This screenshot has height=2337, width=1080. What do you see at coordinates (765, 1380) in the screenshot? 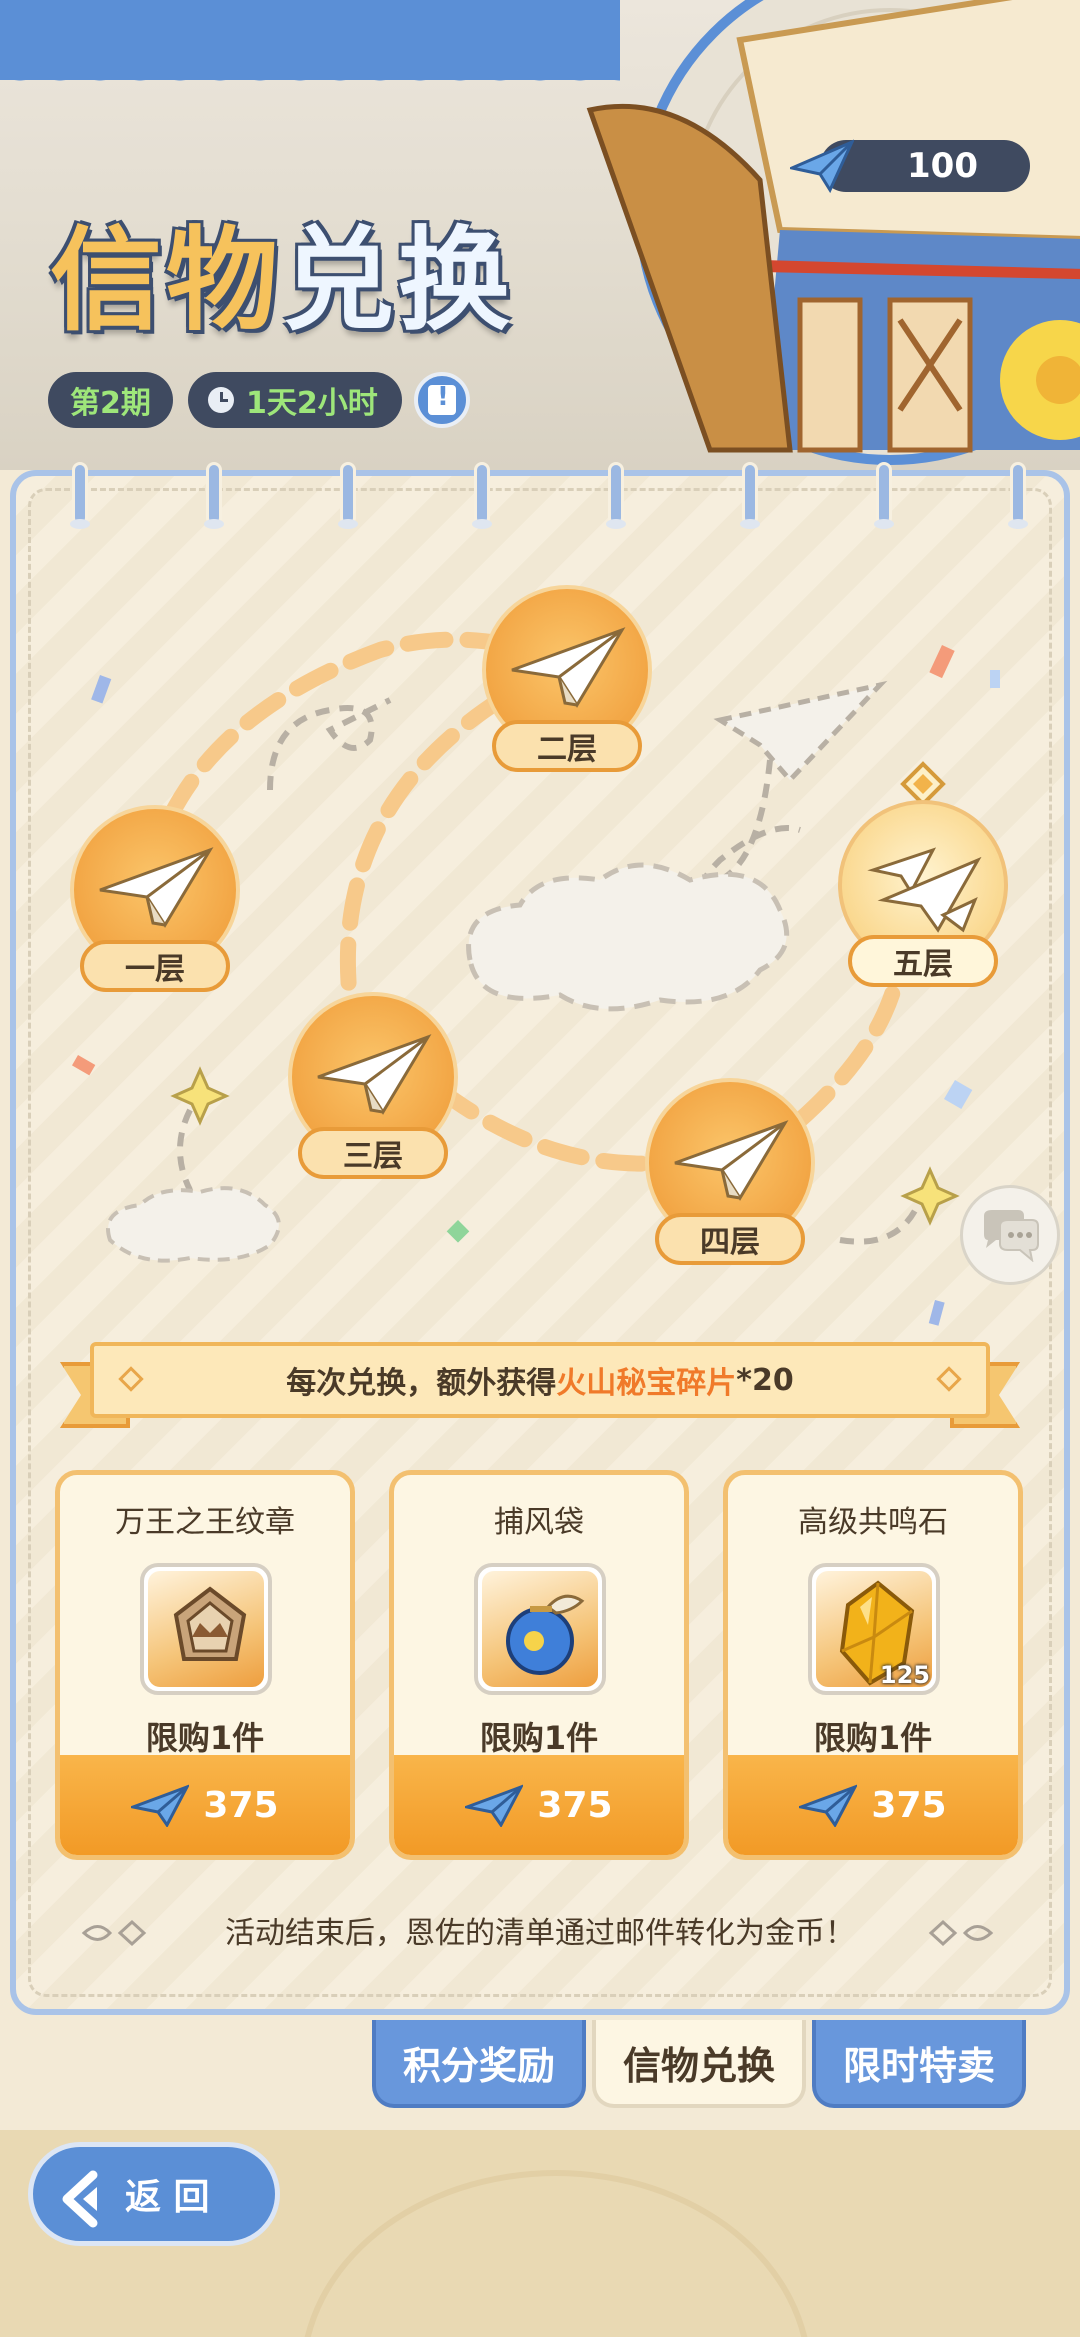
I see `ribbon-text-suffix: *20` at bounding box center [765, 1380].